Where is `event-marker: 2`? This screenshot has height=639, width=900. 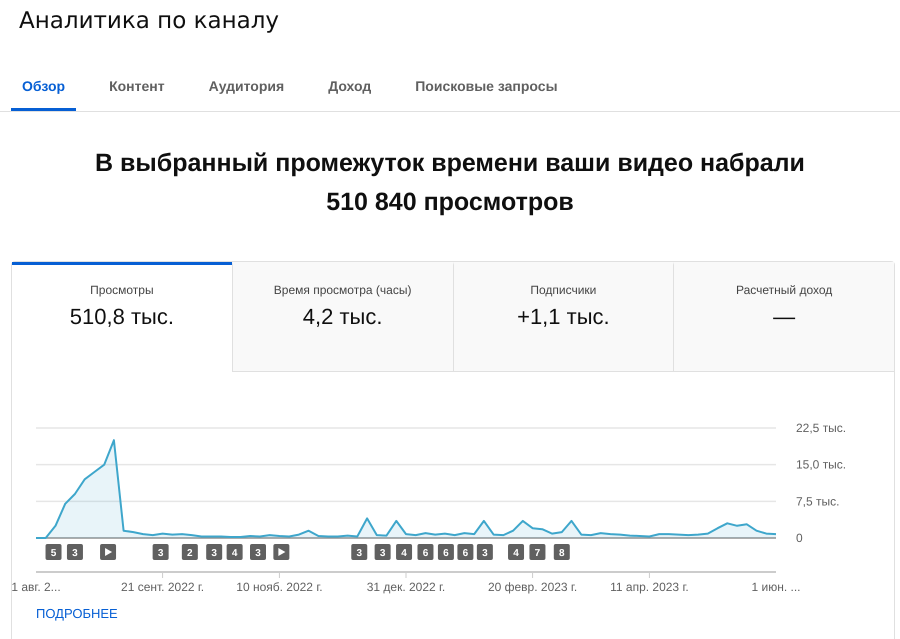 event-marker: 2 is located at coordinates (190, 552).